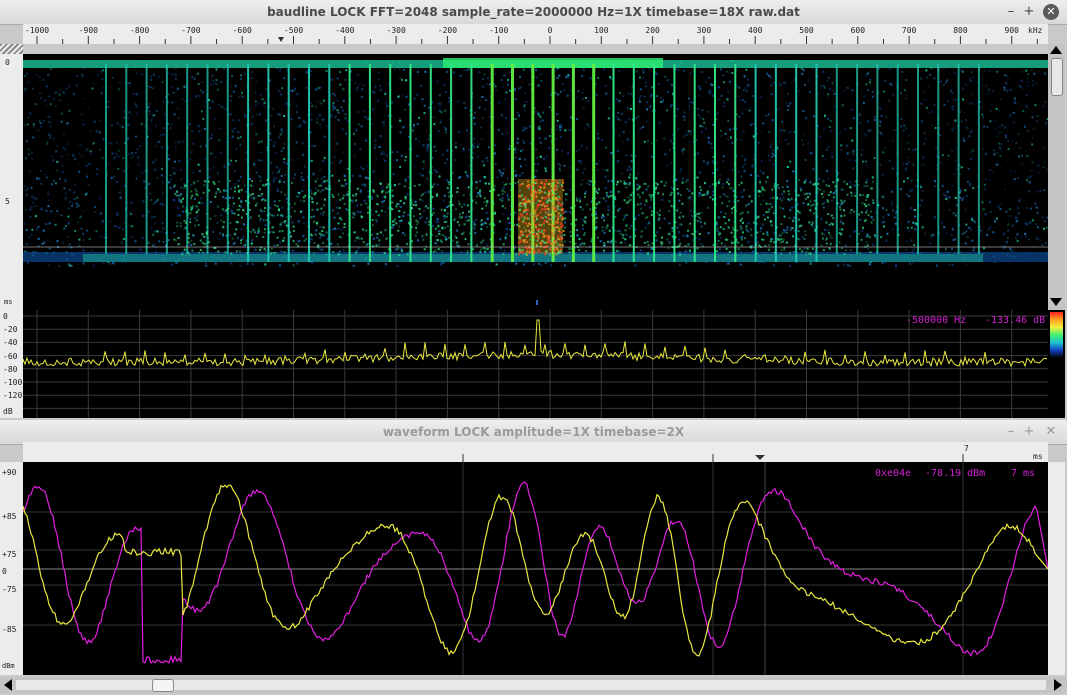 This screenshot has width=1067, height=695. What do you see at coordinates (755, 30) in the screenshot?
I see `frequency-tick: 400` at bounding box center [755, 30].